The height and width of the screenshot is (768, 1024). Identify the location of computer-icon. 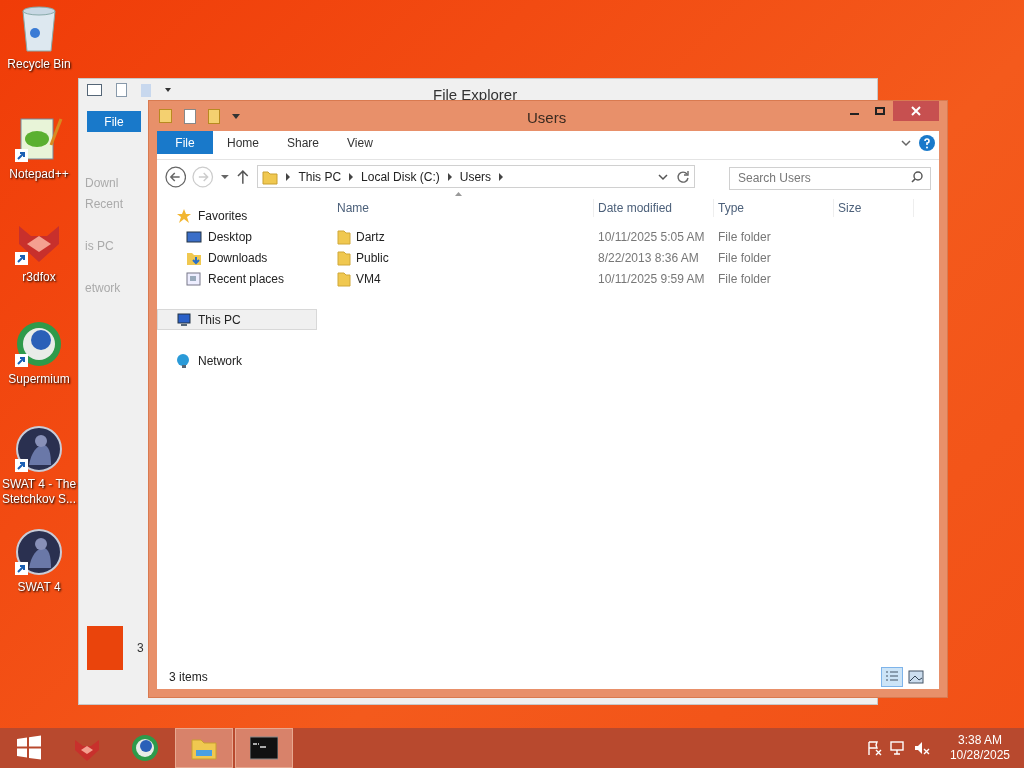
(184, 319).